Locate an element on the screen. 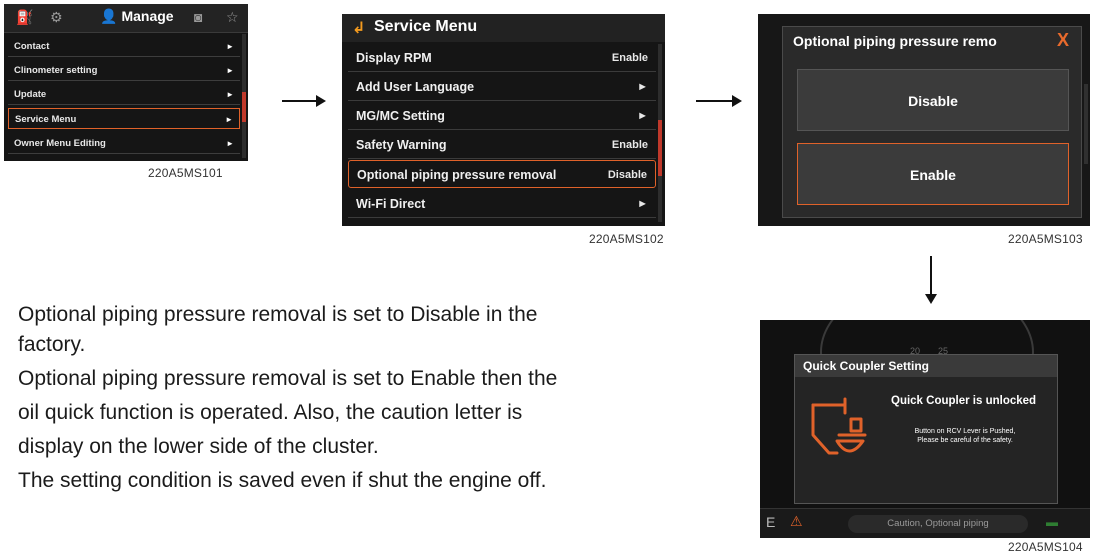 The width and height of the screenshot is (1096, 554). menu-item-service-menu: Service Menu ► is located at coordinates (124, 118).